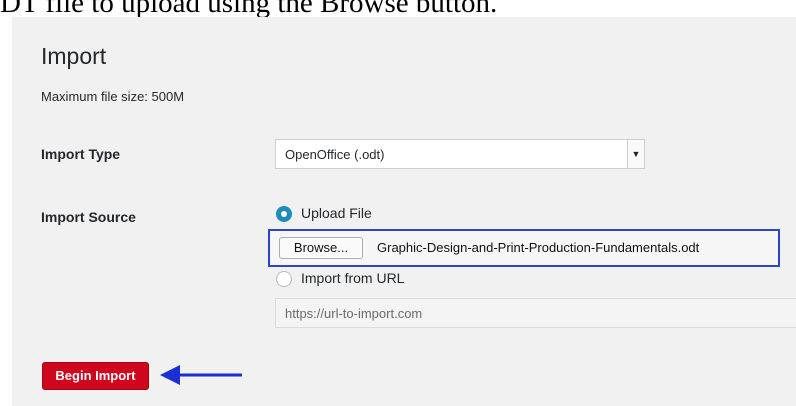 This screenshot has height=406, width=796. I want to click on begin-import-button: Begin Import, so click(95, 376).